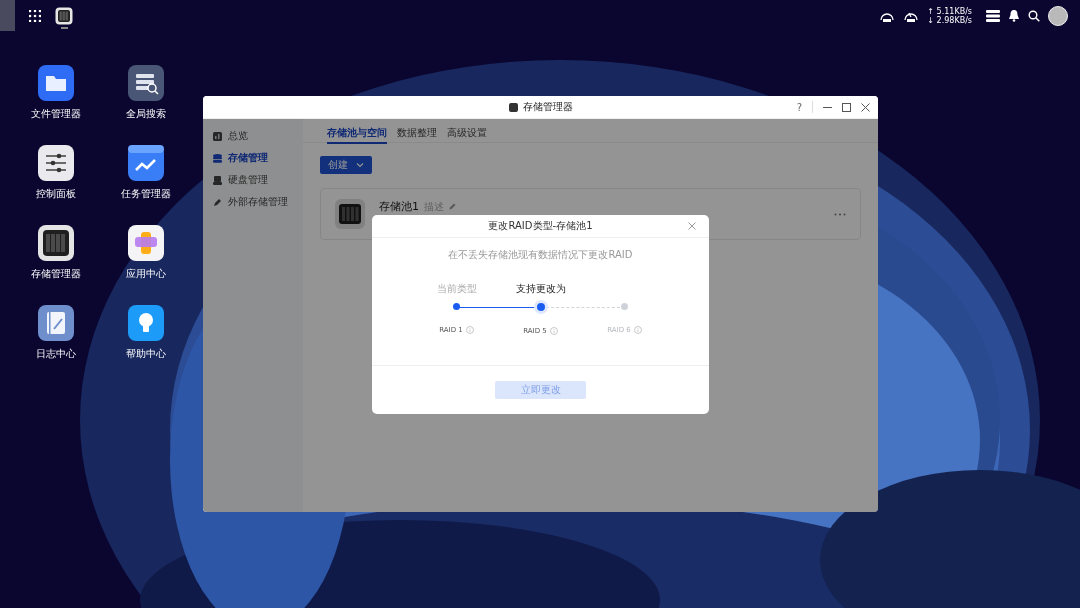 The height and width of the screenshot is (608, 1080). What do you see at coordinates (513, 107) in the screenshot?
I see `storage-icon` at bounding box center [513, 107].